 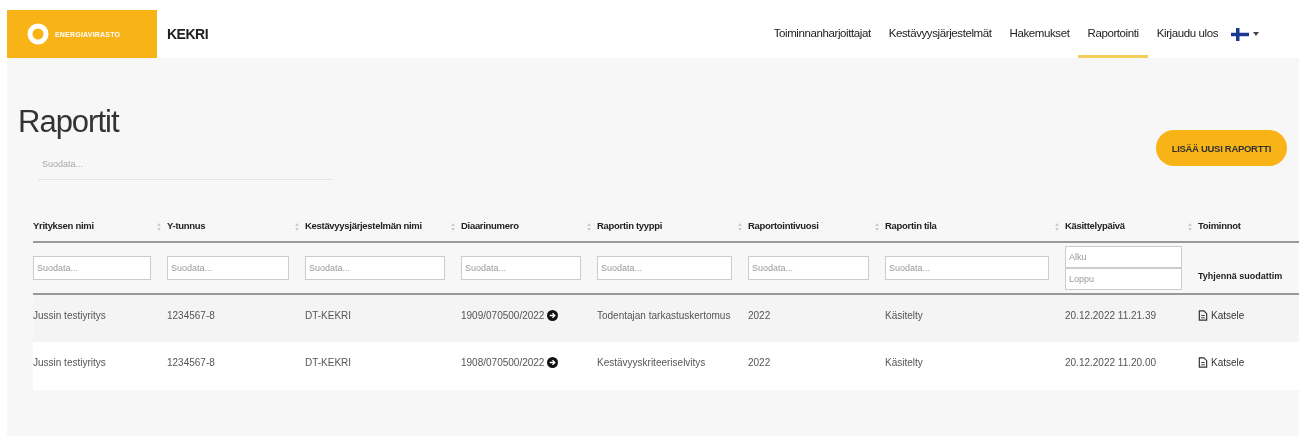 I want to click on column-header: Raportin tila, so click(x=911, y=225).